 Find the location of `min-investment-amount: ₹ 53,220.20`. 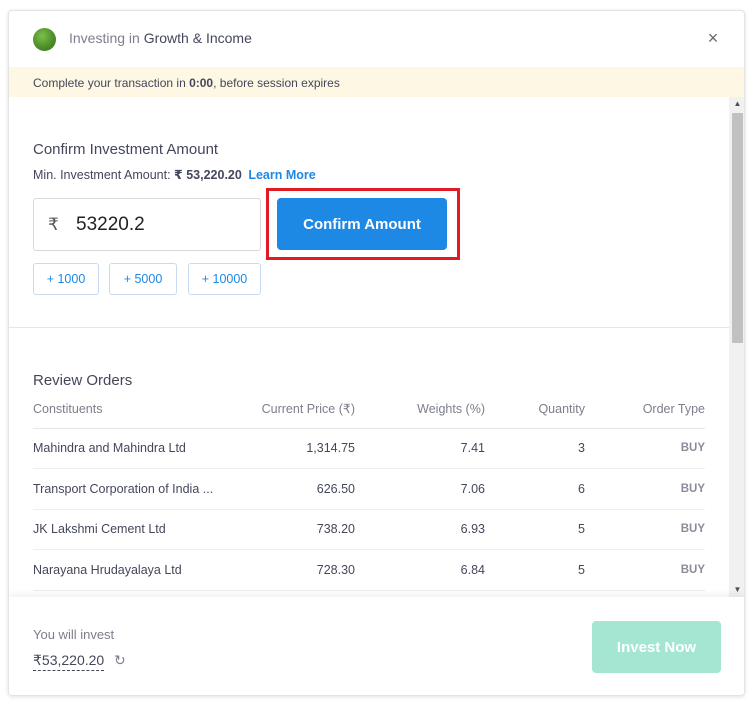

min-investment-amount: ₹ 53,220.20 is located at coordinates (208, 175).